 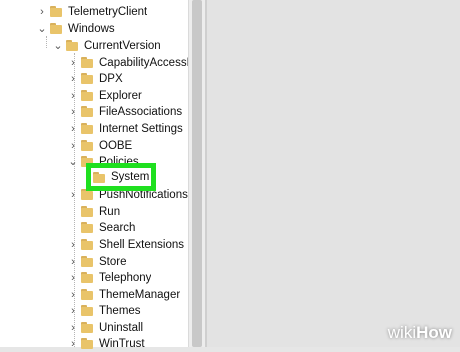 I want to click on tree-item-label: System, so click(x=130, y=177).